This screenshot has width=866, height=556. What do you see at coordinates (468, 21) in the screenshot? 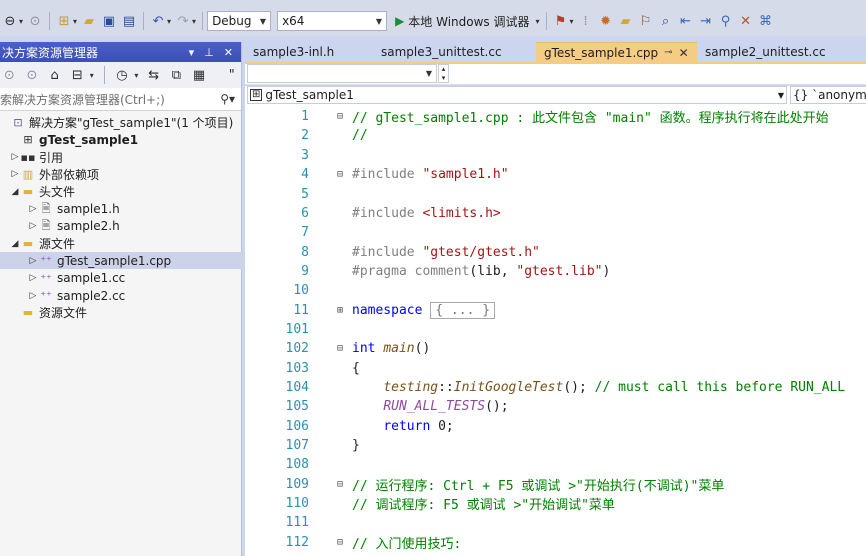
I see `start-debugging-button: ▶ 本地 Windows 调试器 ▾` at bounding box center [468, 21].